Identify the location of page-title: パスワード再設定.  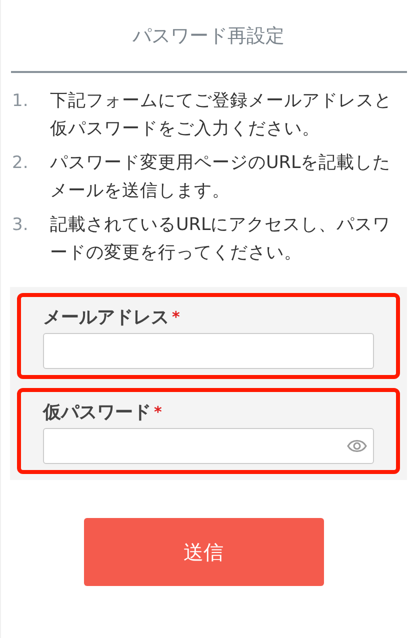
(209, 36).